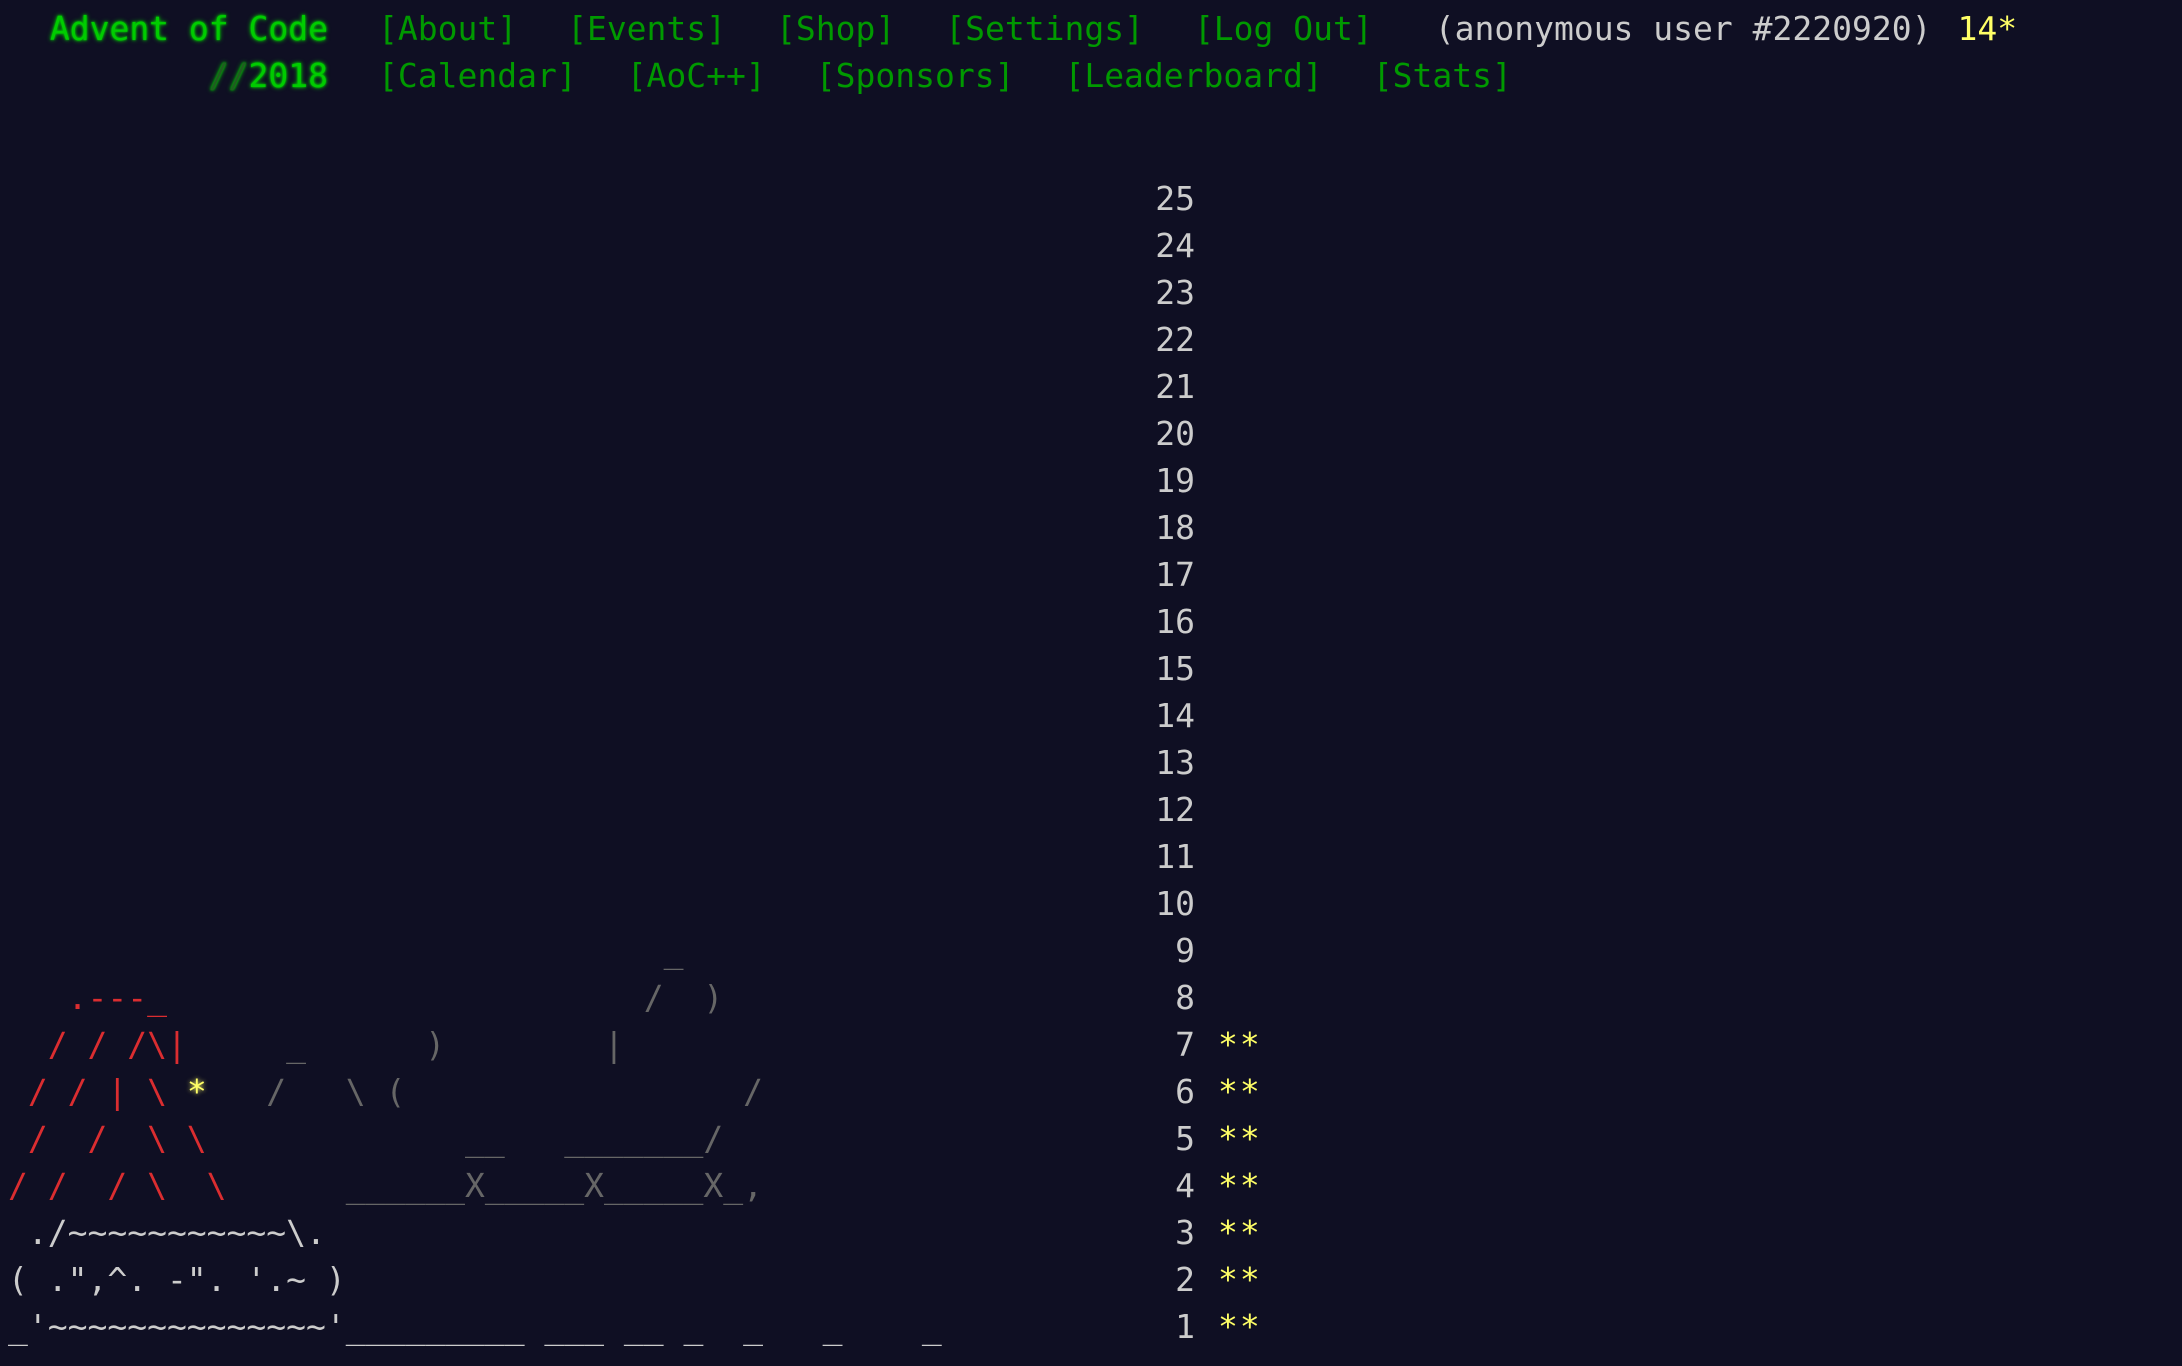  I want to click on calendar-day-25: 25, so click(650, 198).